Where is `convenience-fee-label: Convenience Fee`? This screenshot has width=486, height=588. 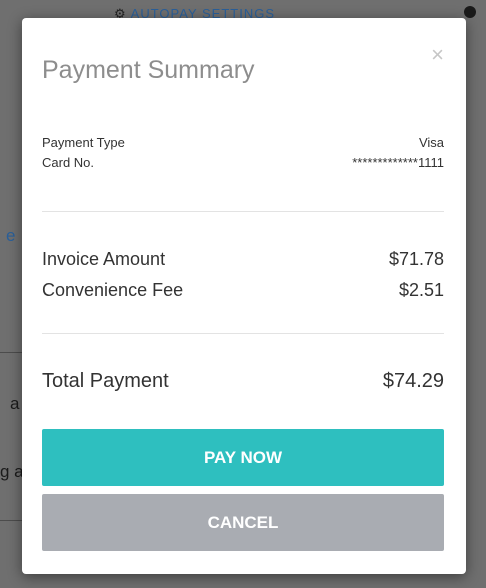
convenience-fee-label: Convenience Fee is located at coordinates (113, 290).